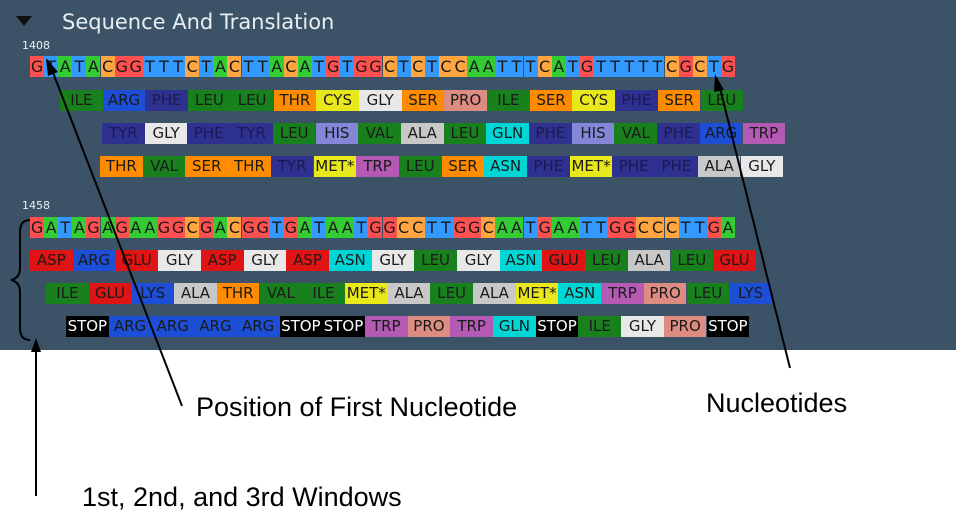 The height and width of the screenshot is (524, 958). I want to click on collapse-triangle-icon, so click(24, 21).